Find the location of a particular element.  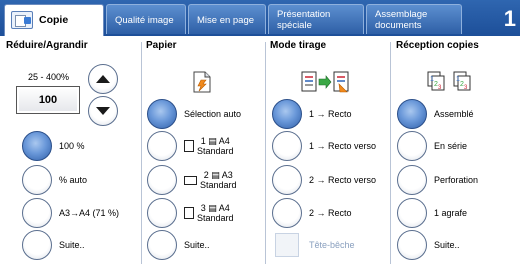

tab-label: Copie is located at coordinates (54, 20).